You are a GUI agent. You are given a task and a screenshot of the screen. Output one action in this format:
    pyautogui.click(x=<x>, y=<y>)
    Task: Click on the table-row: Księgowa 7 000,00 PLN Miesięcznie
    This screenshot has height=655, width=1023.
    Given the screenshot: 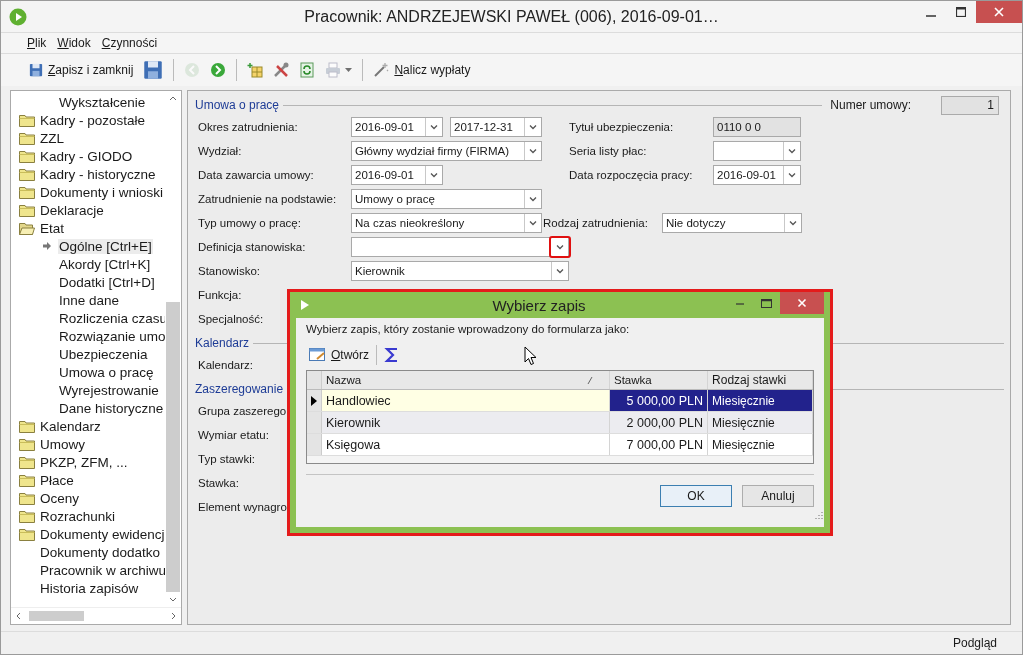 What is the action you would take?
    pyautogui.click(x=560, y=445)
    